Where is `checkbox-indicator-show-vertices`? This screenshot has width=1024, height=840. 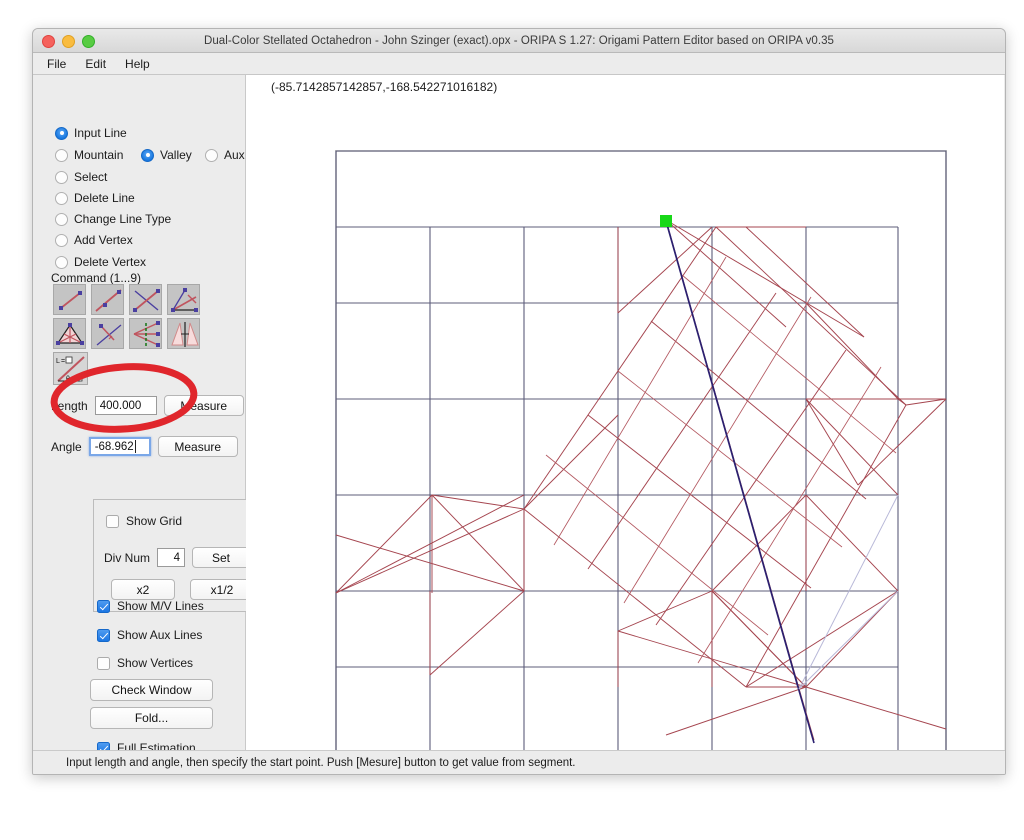
checkbox-indicator-show-vertices is located at coordinates (103, 663).